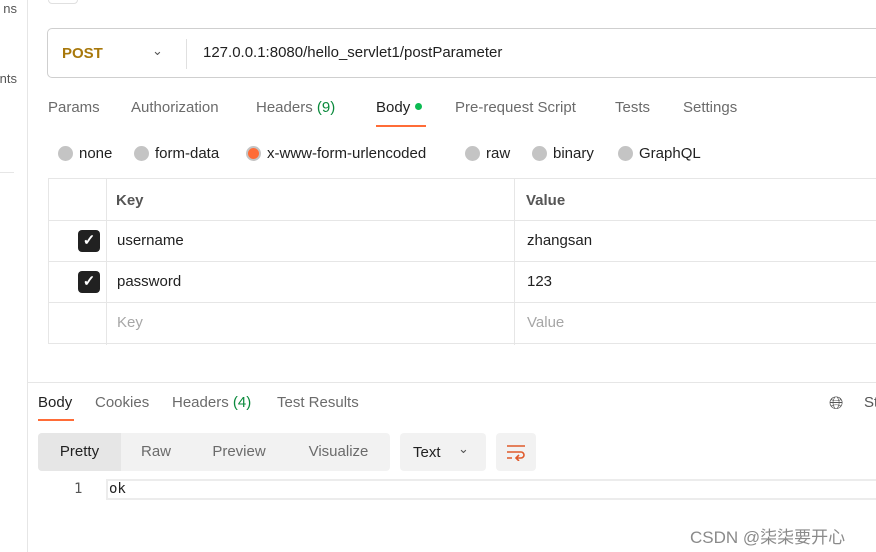  What do you see at coordinates (768, 537) in the screenshot?
I see `watermark: CSDN @柒柒要开心` at bounding box center [768, 537].